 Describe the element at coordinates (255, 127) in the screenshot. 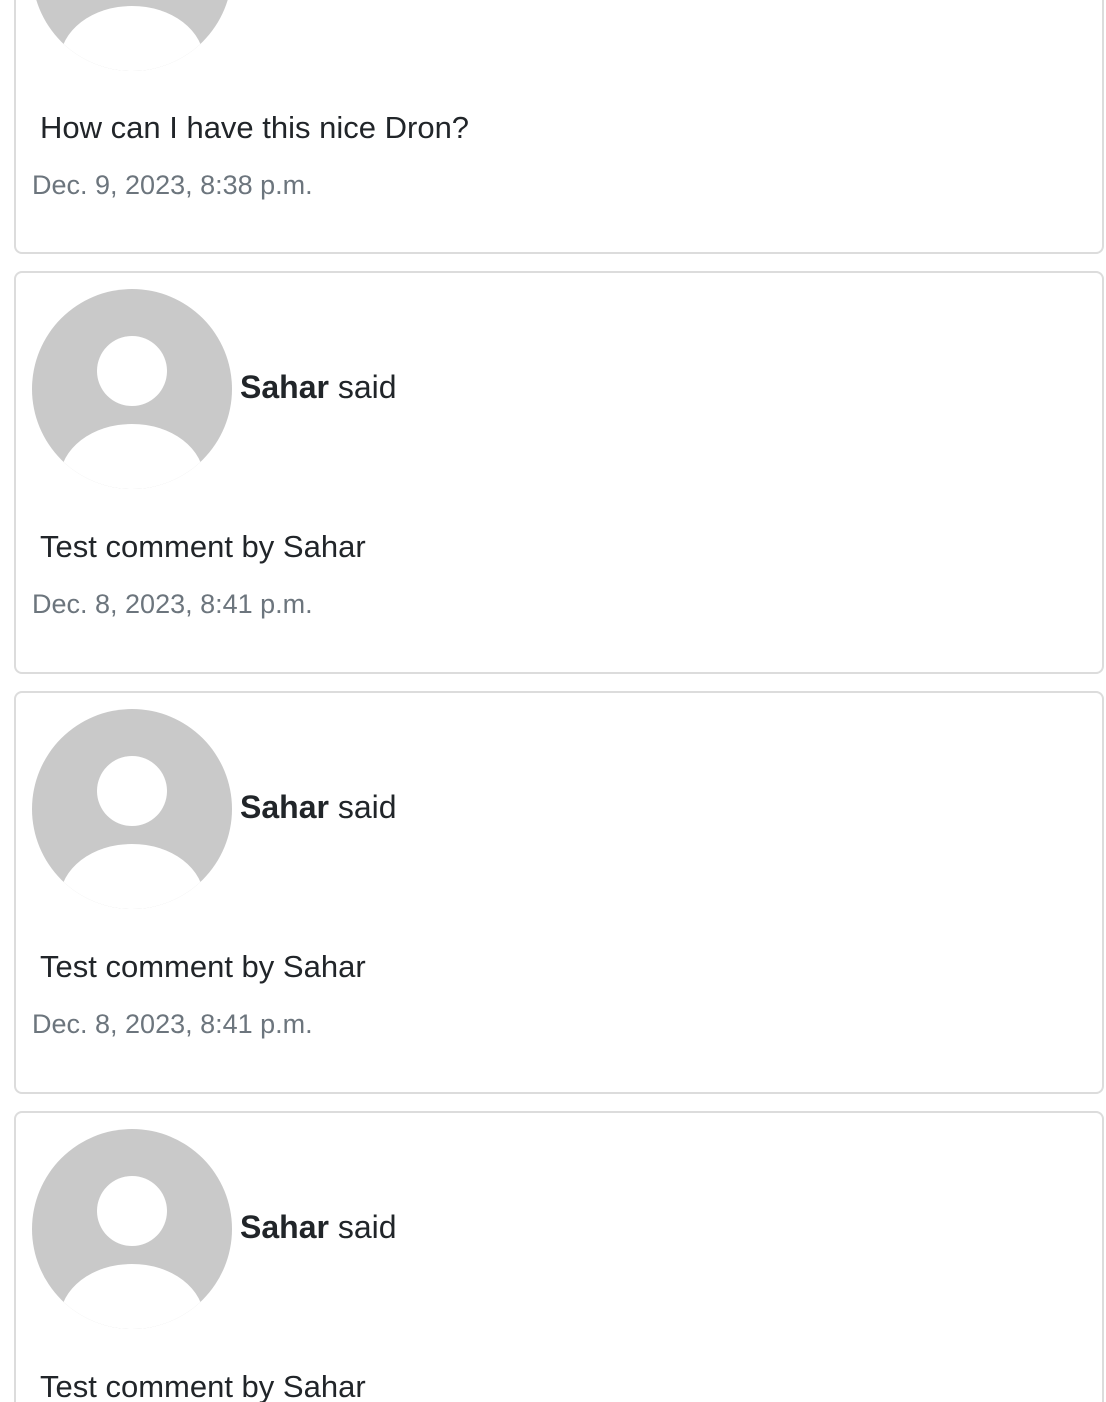

I see `comment-text: How can I have this nice Dron?` at that location.